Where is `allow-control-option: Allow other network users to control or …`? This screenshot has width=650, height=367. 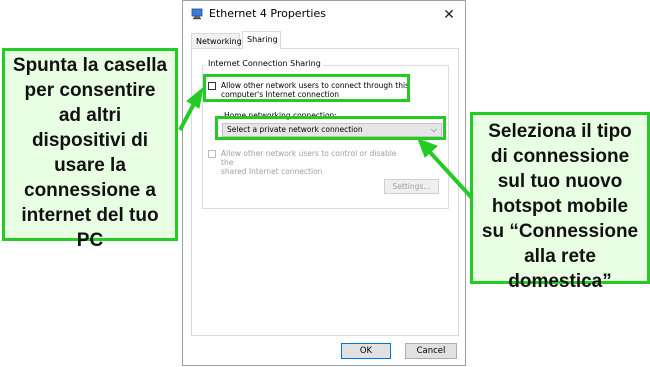
allow-control-option: Allow other network users to control or … is located at coordinates (310, 162).